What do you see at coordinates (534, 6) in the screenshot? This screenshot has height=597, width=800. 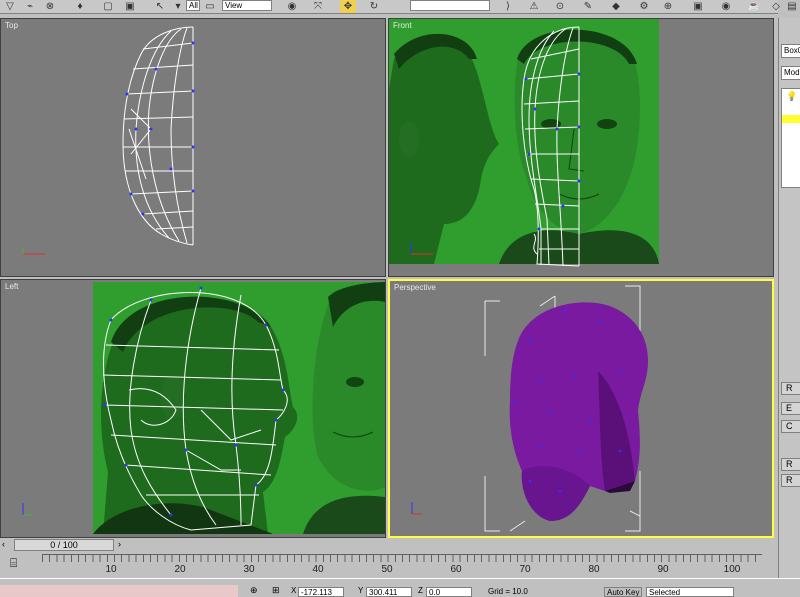 I see `align-icon: ⚠` at bounding box center [534, 6].